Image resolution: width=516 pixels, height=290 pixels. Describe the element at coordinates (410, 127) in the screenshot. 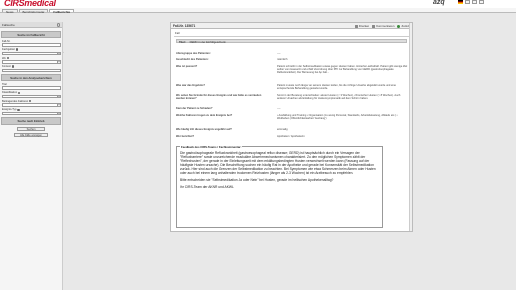

I see `case-scrollbar` at that location.